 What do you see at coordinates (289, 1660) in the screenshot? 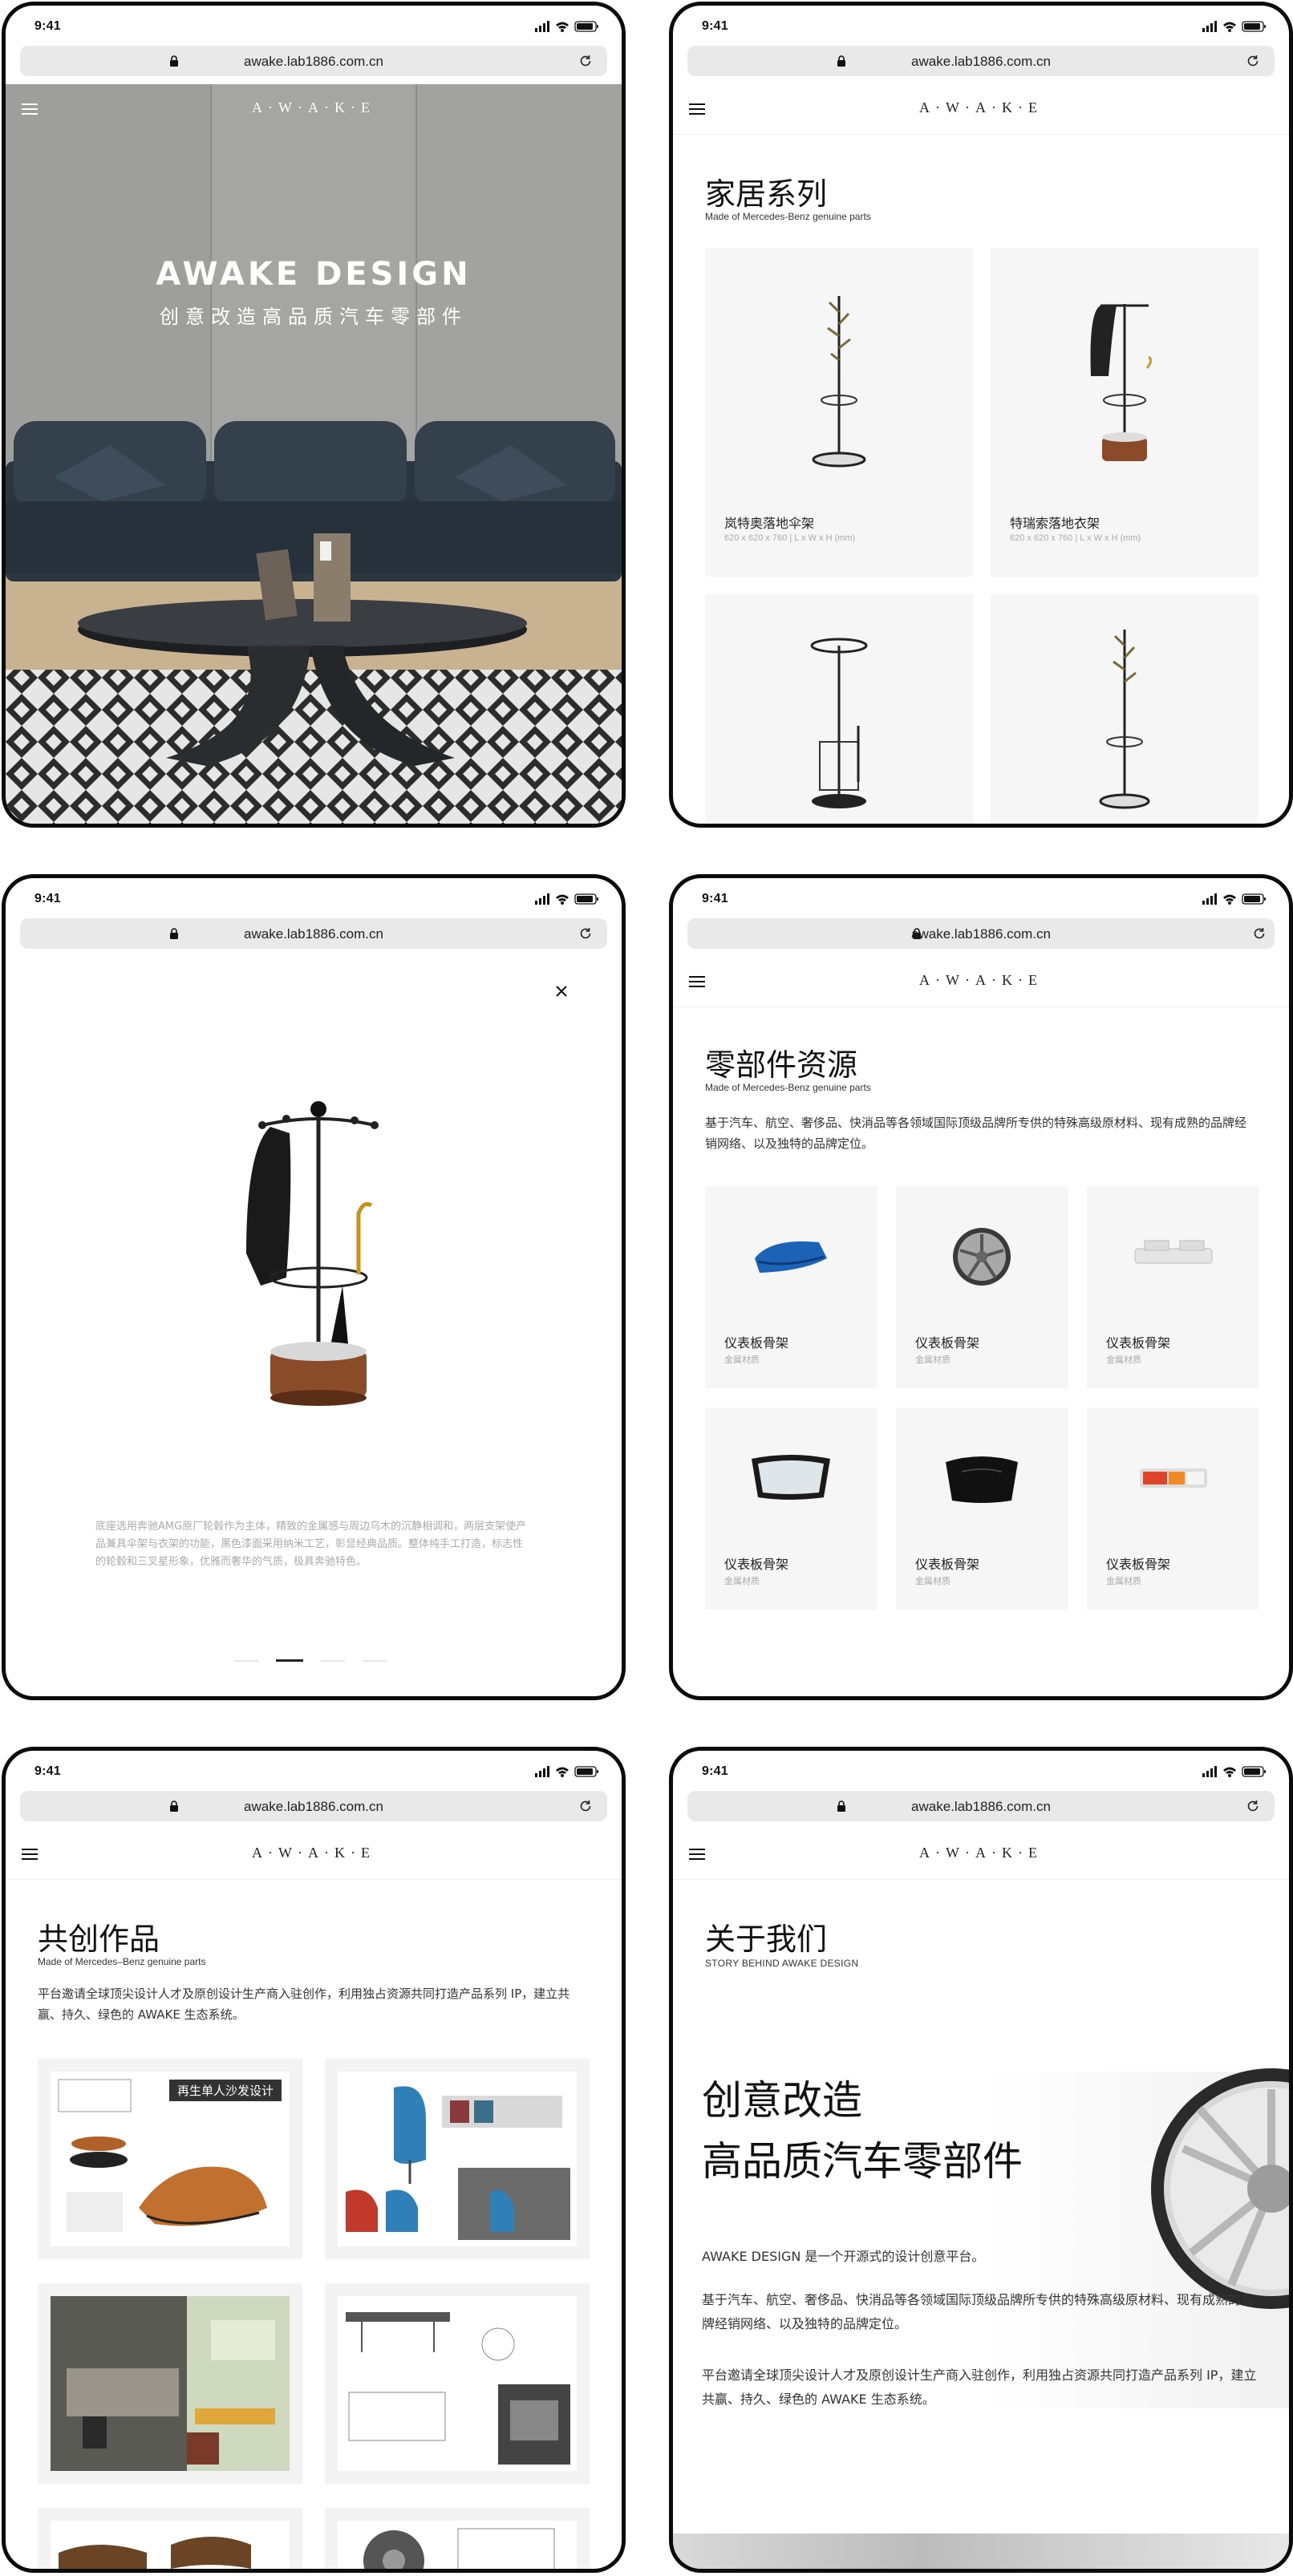
I see `carousel-dot-active` at bounding box center [289, 1660].